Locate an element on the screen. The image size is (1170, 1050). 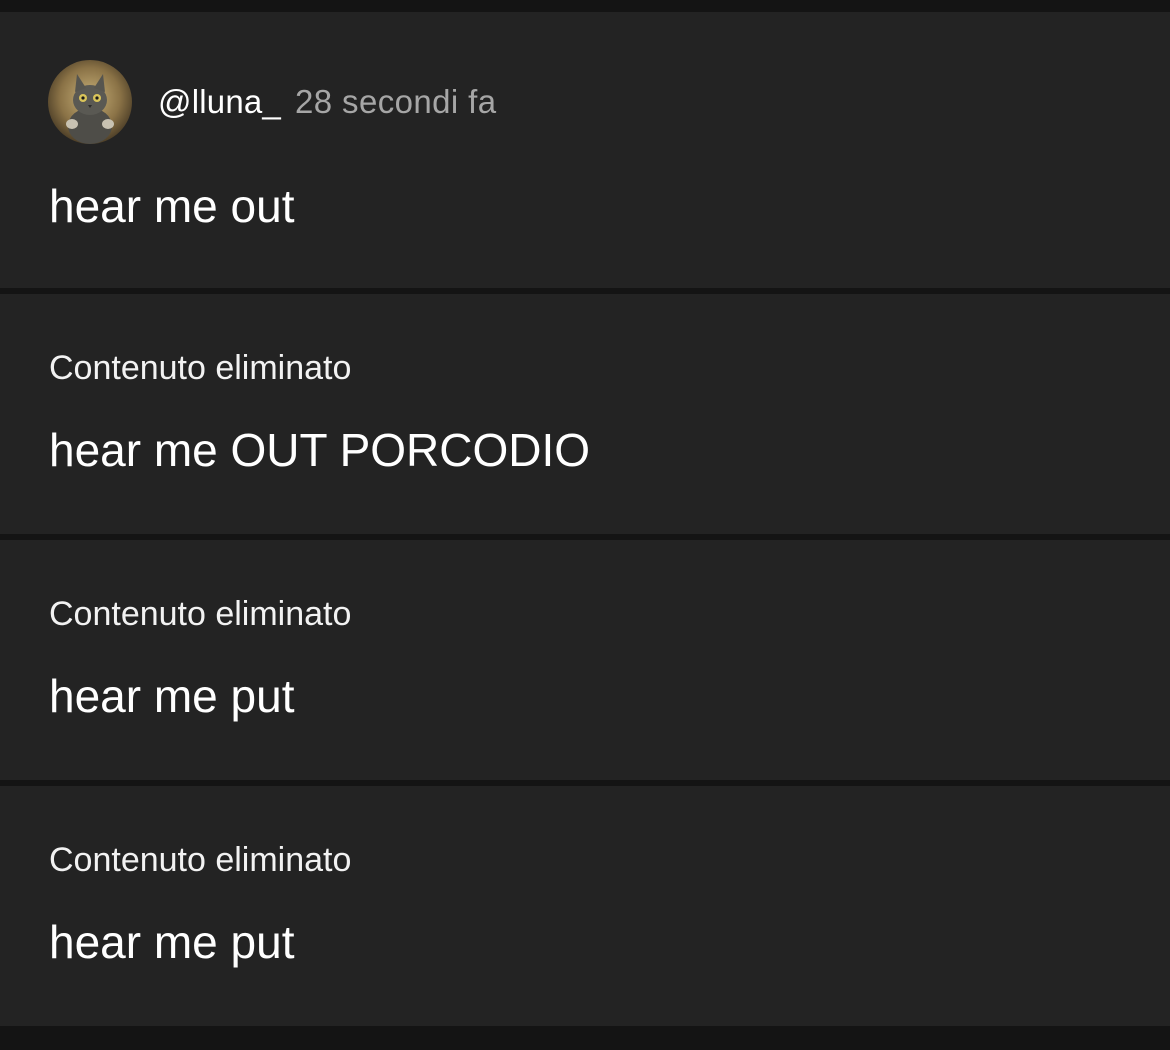
comment-header: @lluna_ 28 secondi fa is located at coordinates (272, 102).